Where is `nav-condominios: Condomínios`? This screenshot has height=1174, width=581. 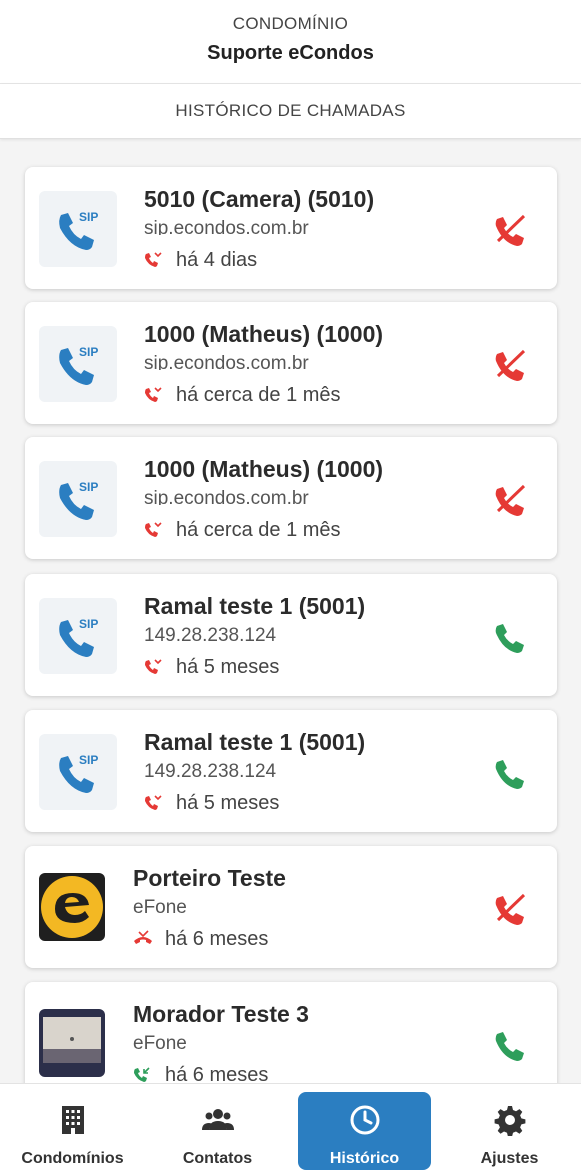 nav-condominios: Condomínios is located at coordinates (72, 1131).